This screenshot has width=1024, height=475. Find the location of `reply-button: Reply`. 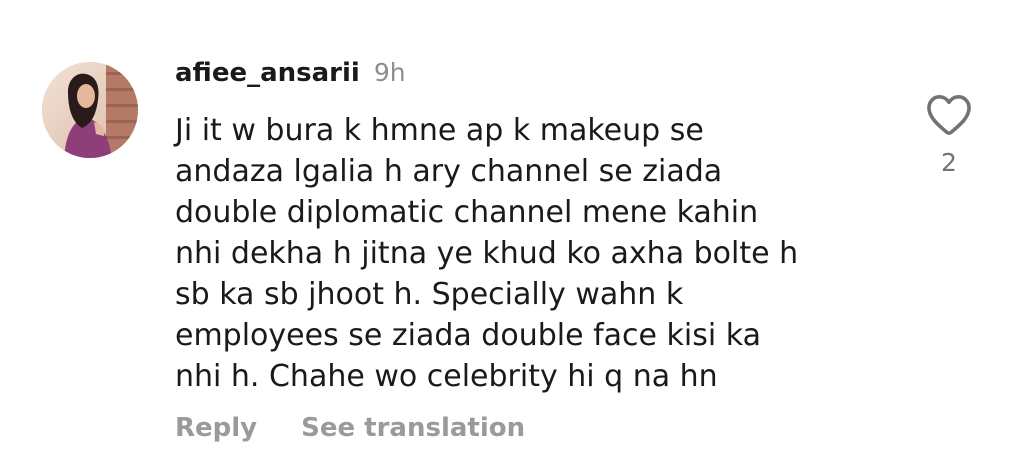

reply-button: Reply is located at coordinates (216, 428).